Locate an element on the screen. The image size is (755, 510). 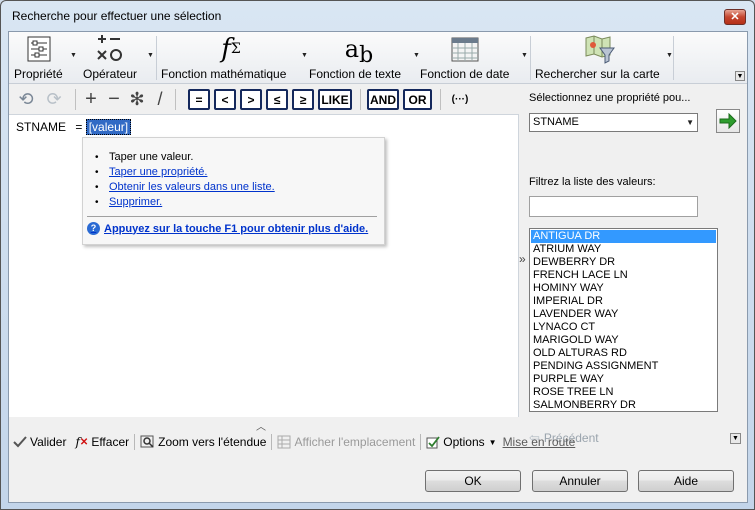
list-item: OLD ALTURAS RD is located at coordinates (623, 353).